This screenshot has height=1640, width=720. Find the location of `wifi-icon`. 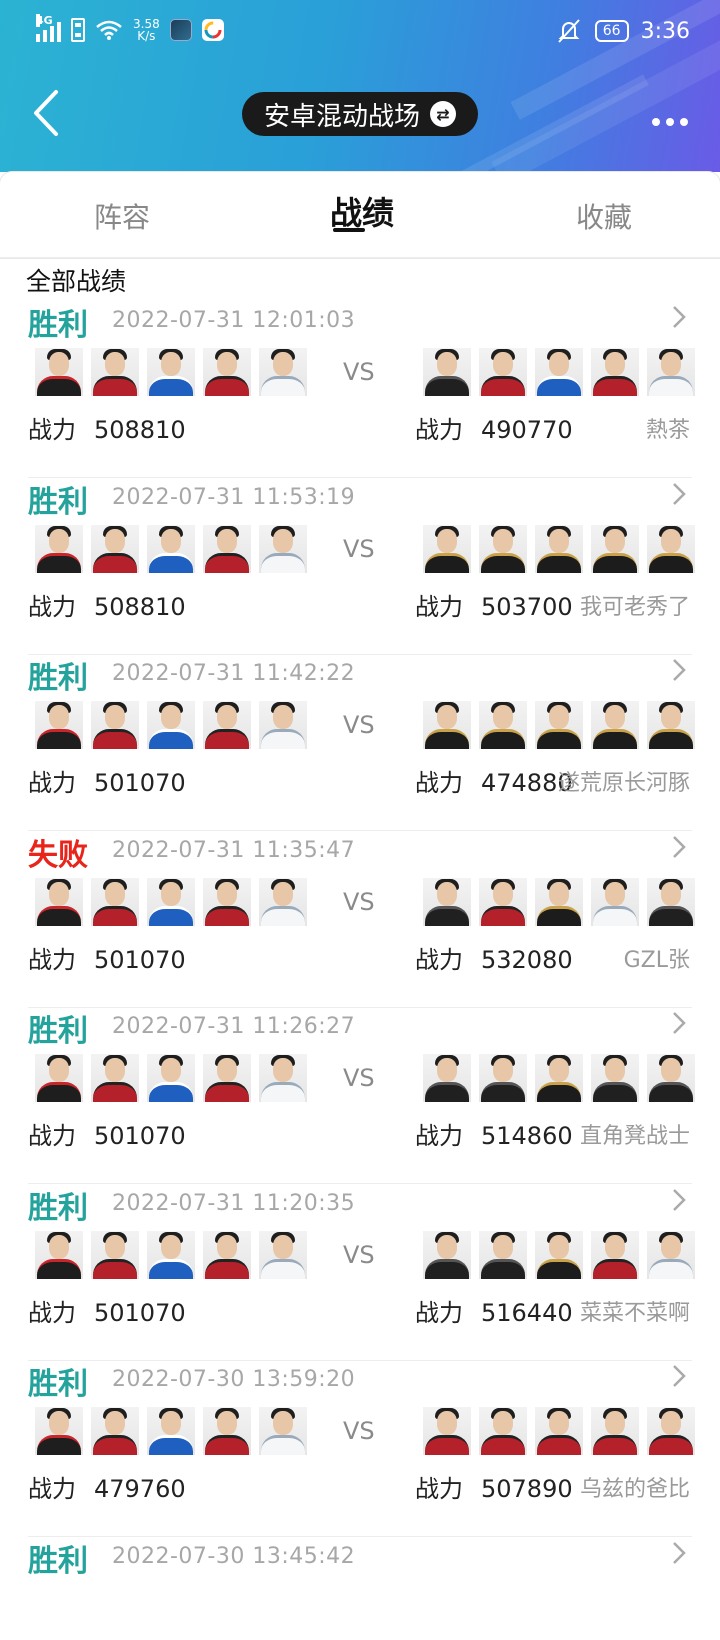

wifi-icon is located at coordinates (109, 30).